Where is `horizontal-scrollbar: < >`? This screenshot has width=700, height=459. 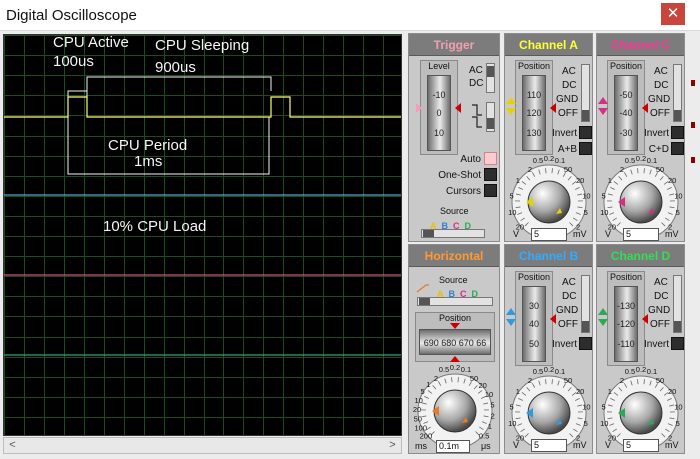 horizontal-scrollbar: < > is located at coordinates (202, 445).